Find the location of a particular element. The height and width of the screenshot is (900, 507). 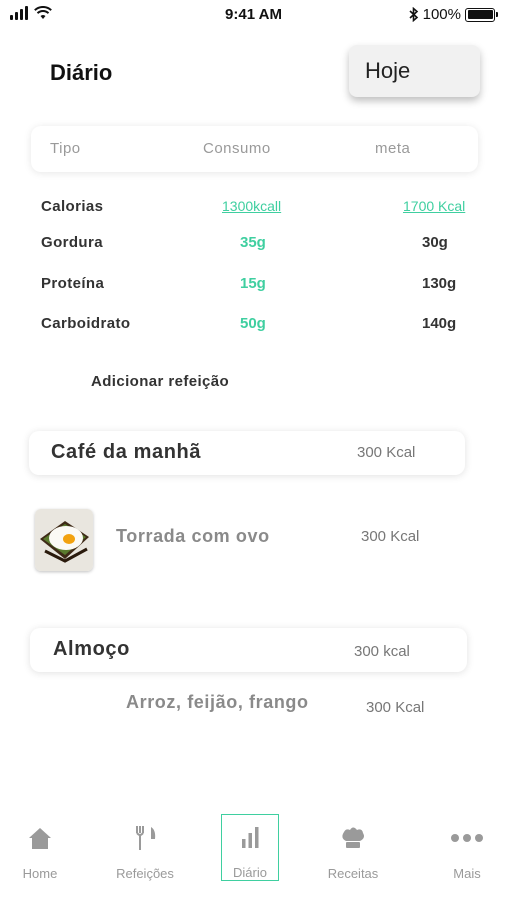

calories-consumed-link: 1300kcall is located at coordinates (251, 206).